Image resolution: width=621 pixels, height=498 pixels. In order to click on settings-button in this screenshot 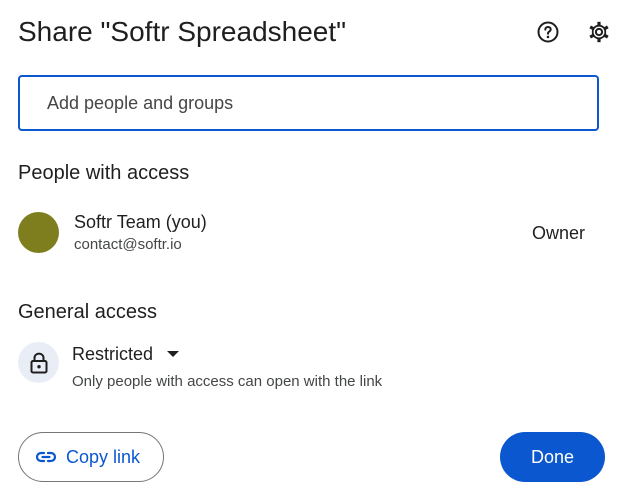, I will do `click(599, 32)`.